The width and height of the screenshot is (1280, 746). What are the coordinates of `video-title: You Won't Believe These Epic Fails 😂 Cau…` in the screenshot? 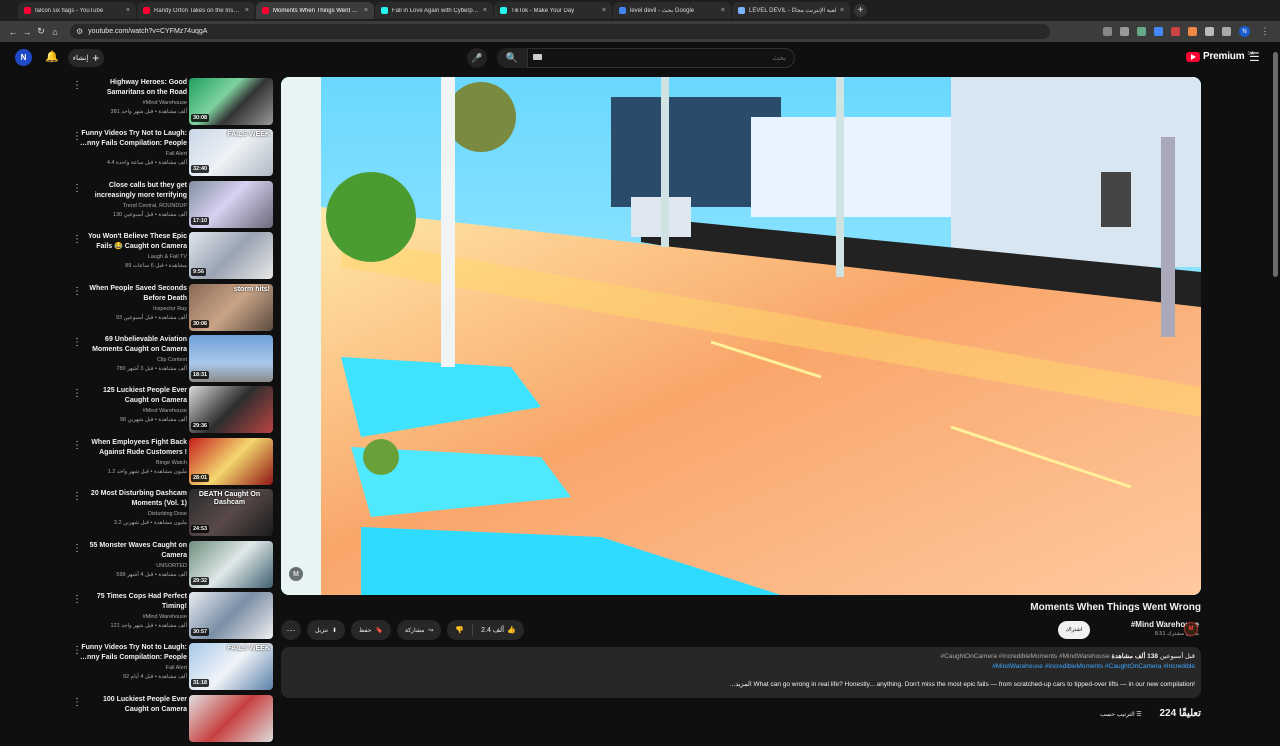 It's located at (132, 242).